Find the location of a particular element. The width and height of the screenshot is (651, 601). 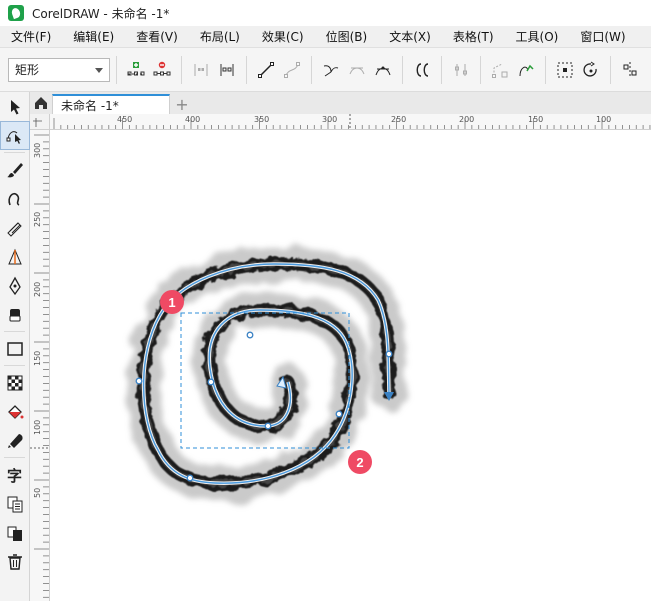

home-icon is located at coordinates (41, 103).